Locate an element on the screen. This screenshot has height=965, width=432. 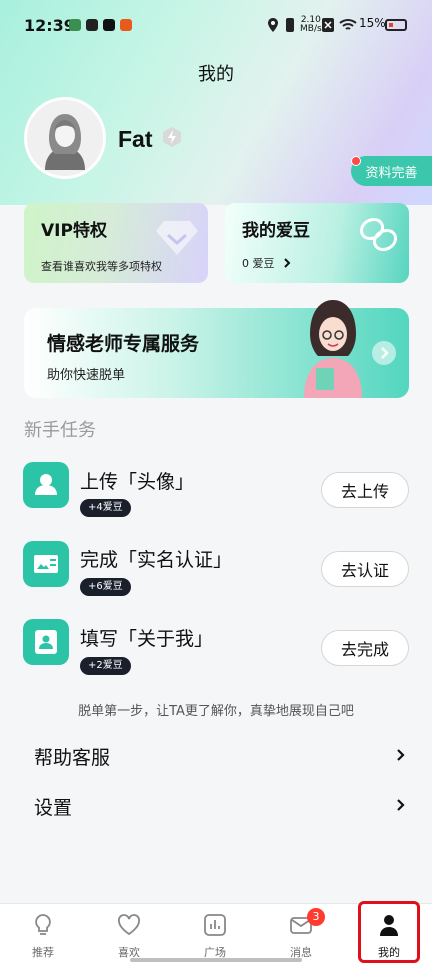
menu-item-settings: 设置 is located at coordinates (216, 806).